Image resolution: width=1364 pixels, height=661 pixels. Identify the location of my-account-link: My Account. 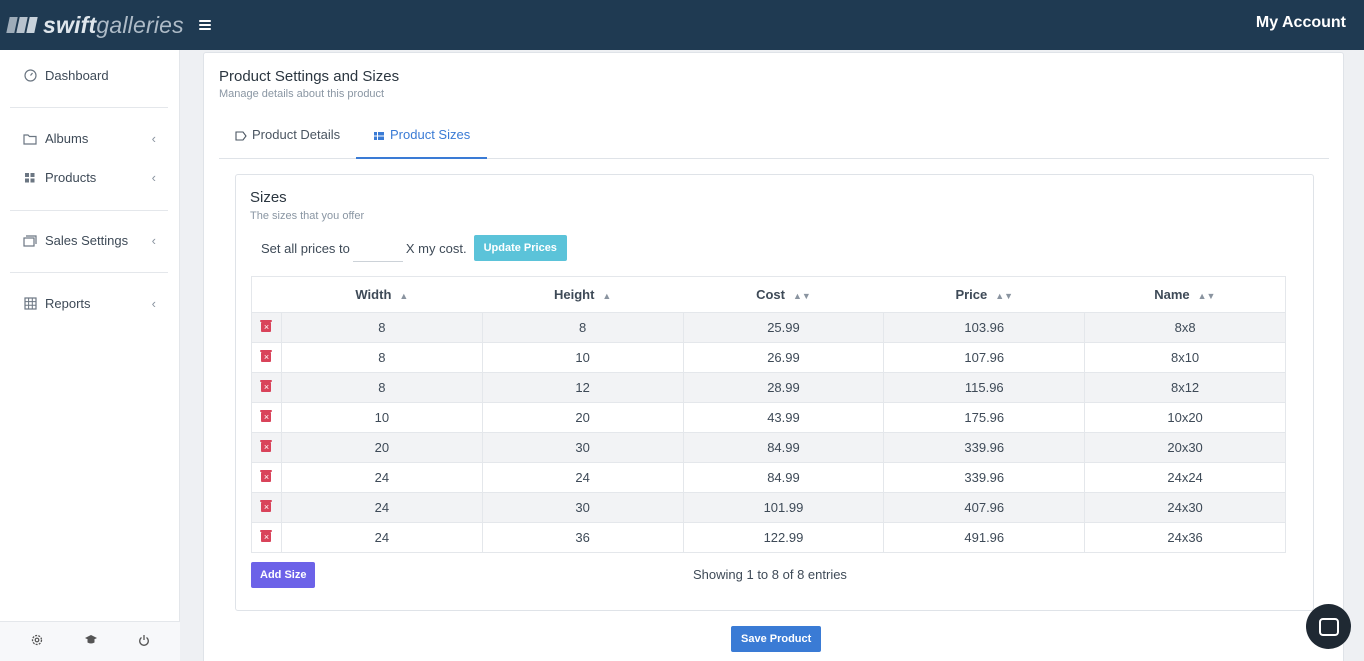
(1301, 23).